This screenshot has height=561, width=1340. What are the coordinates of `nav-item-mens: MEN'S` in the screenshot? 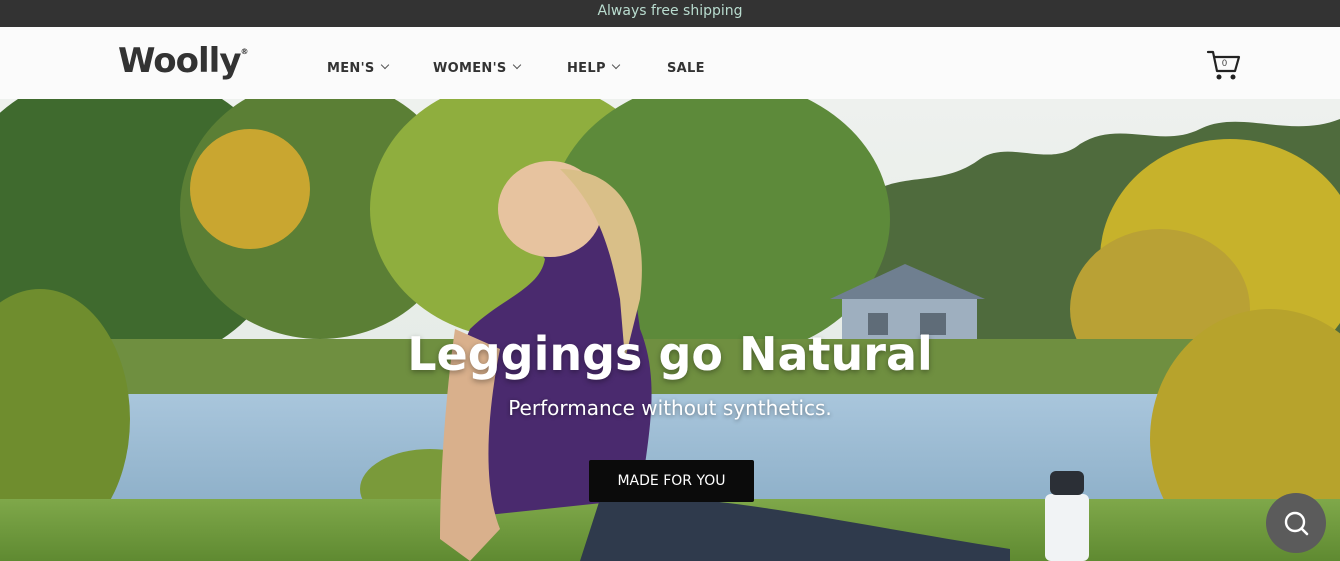 It's located at (358, 68).